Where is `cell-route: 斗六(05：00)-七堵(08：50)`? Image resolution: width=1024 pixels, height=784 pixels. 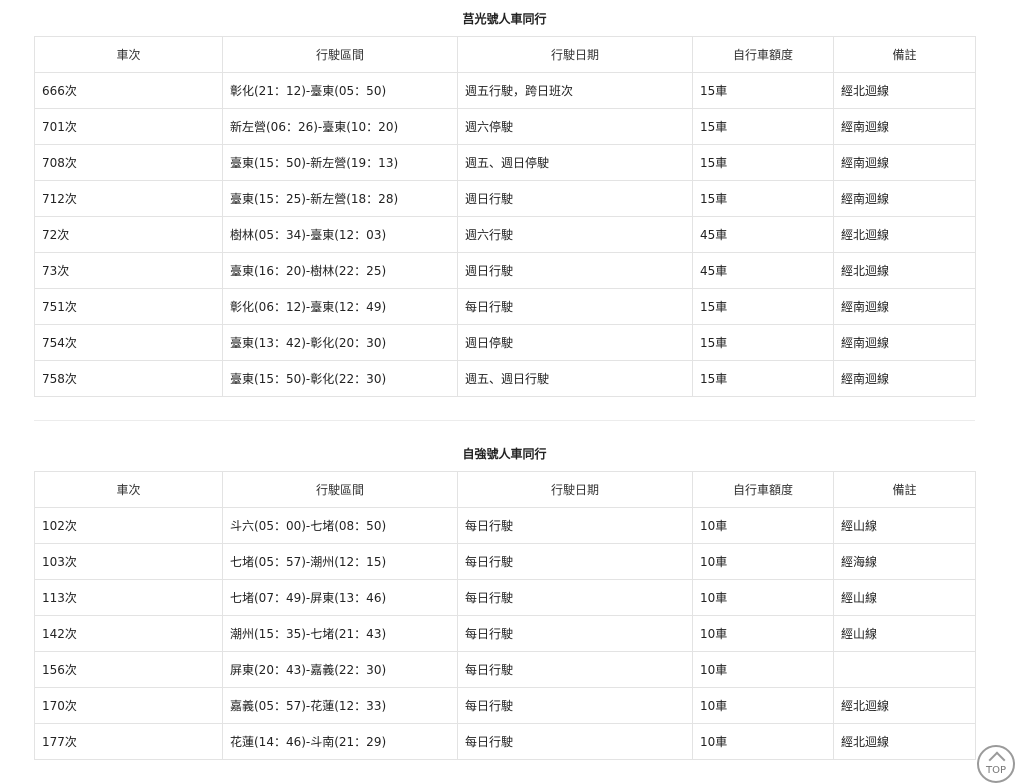 cell-route: 斗六(05：00)-七堵(08：50) is located at coordinates (340, 525).